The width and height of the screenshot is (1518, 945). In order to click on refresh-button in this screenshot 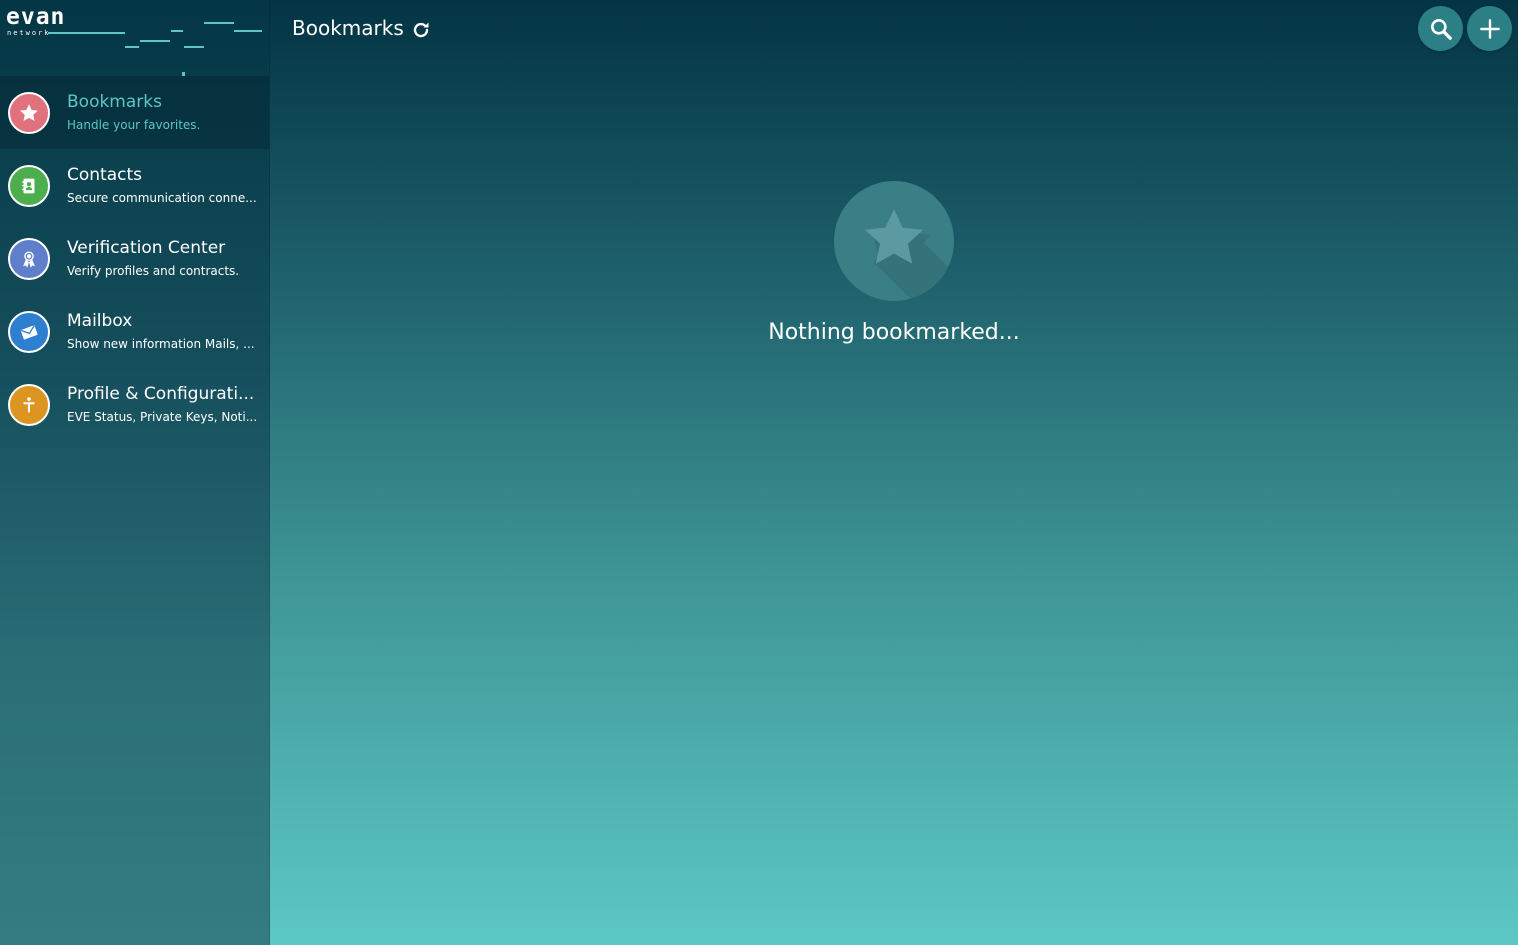, I will do `click(421, 30)`.